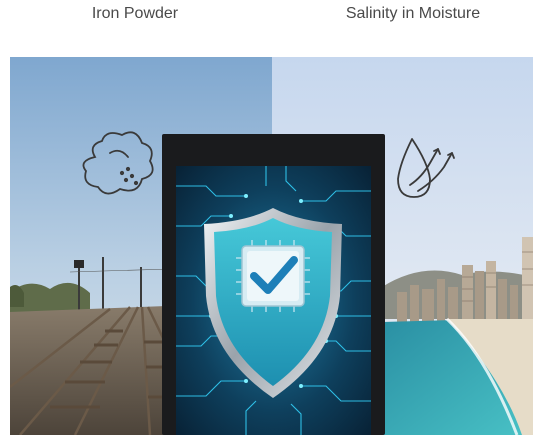  What do you see at coordinates (413, 13) in the screenshot?
I see `salinity-moisture-label: Salinity in Moisture` at bounding box center [413, 13].